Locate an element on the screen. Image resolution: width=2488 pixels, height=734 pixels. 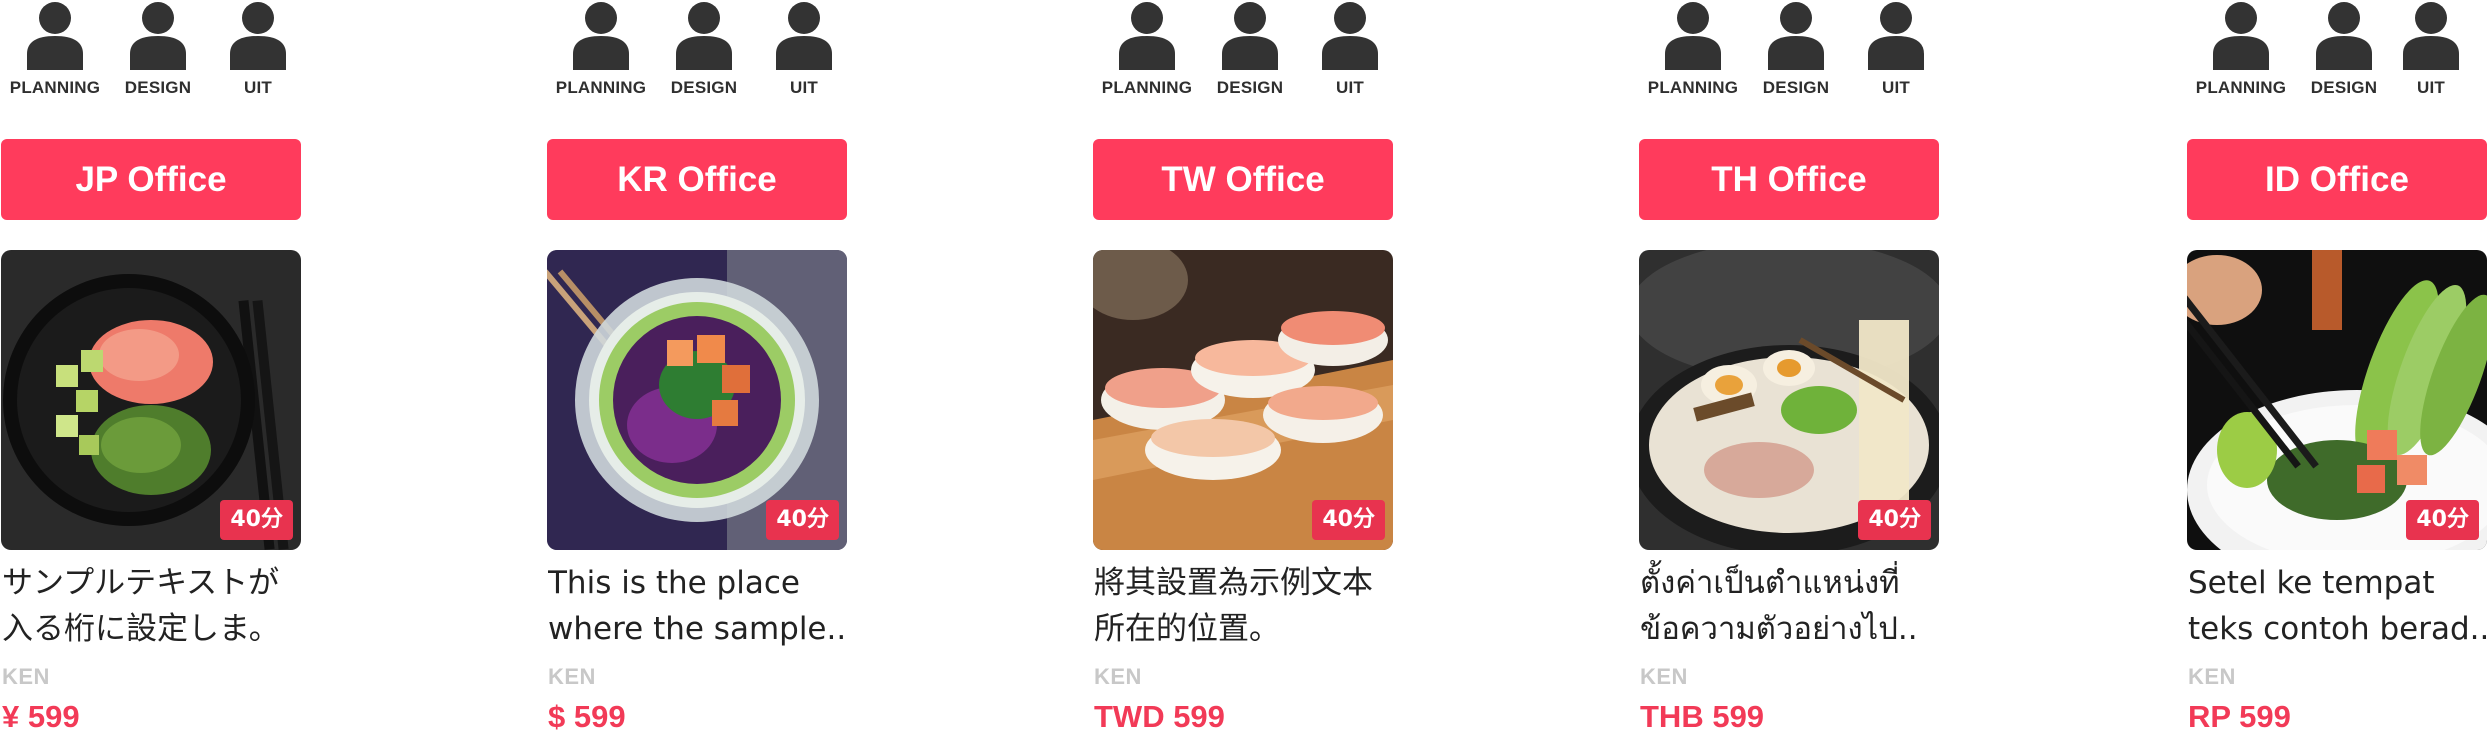
recipe-title: サンプルテキストが 入る桁に設定しま。 is located at coordinates (152, 606).